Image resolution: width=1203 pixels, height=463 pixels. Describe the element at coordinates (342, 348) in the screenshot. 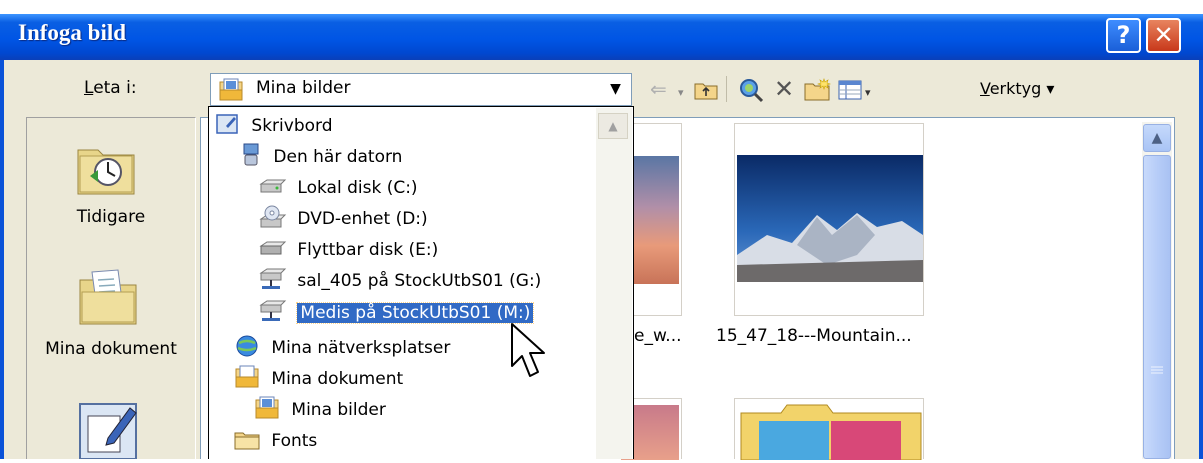

I see `dropdown-item-network-places: Mina nätverksplatser` at that location.